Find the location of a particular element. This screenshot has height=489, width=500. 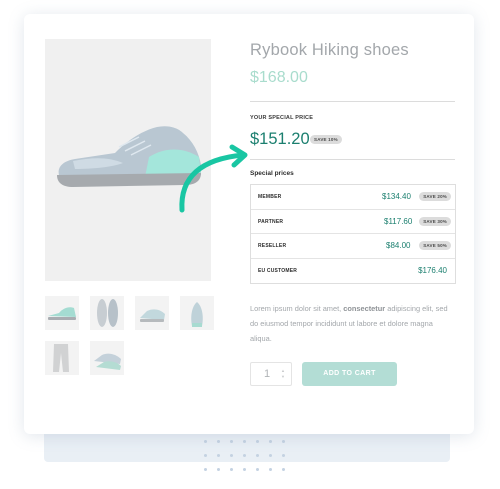

quantity-stepper: 1 ▲ ▼ is located at coordinates (271, 374).